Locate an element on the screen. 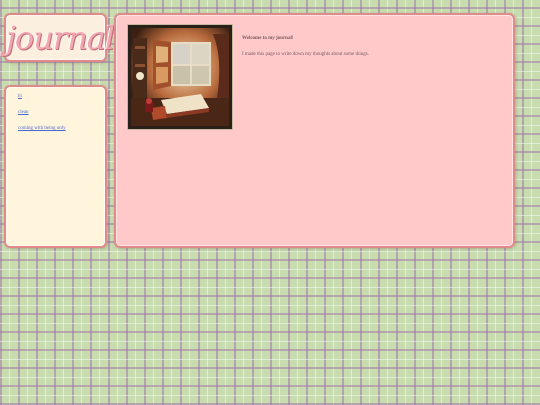  window-illustration is located at coordinates (180, 77).